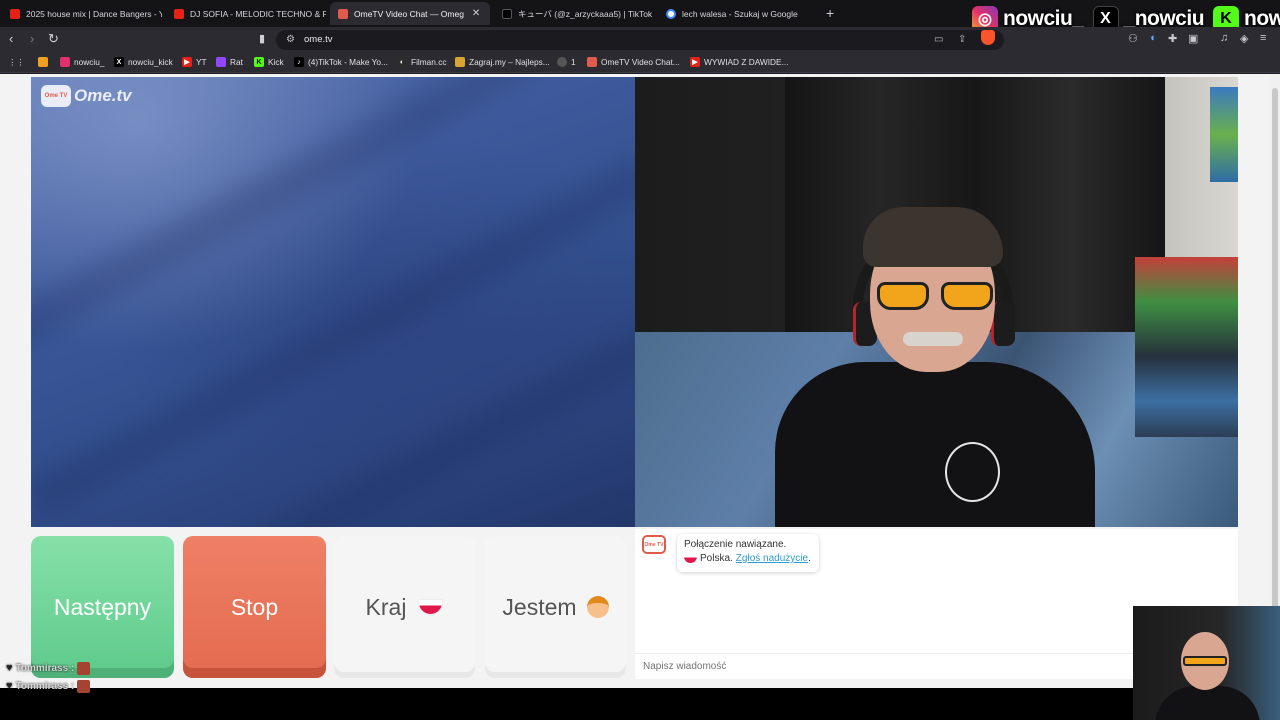 The image size is (1280, 720). Describe the element at coordinates (179, 13) in the screenshot. I see `youtube-icon` at that location.